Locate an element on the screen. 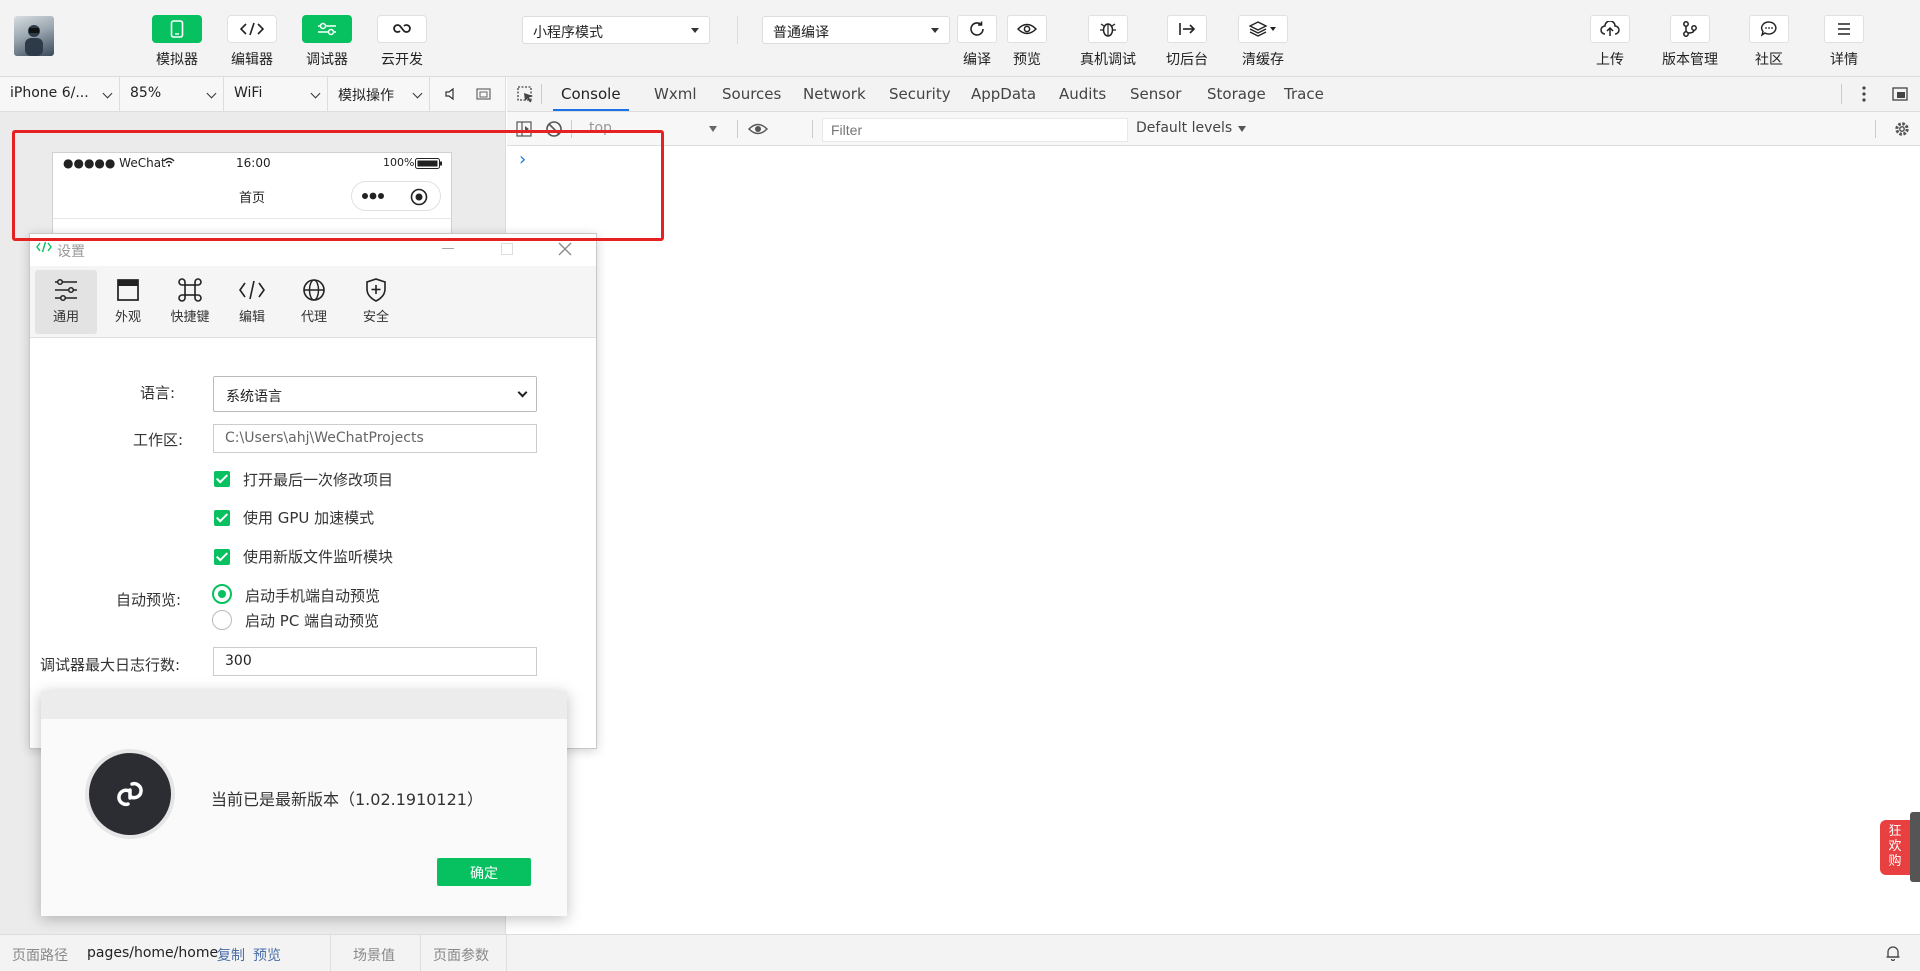  compile-select: 普通编译 is located at coordinates (856, 30).